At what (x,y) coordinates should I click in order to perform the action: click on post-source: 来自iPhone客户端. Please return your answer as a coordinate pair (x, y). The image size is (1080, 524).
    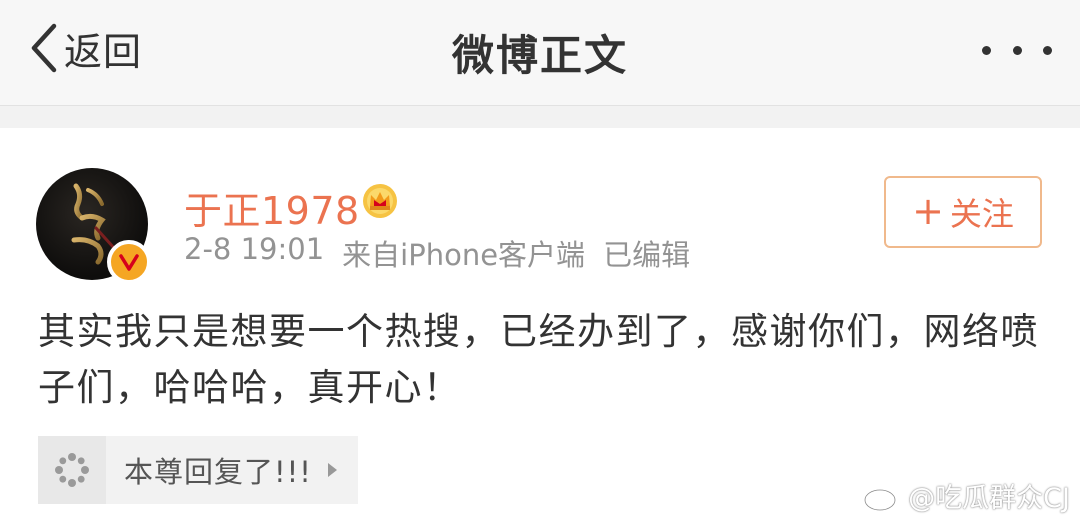
    Looking at the image, I should click on (464, 255).